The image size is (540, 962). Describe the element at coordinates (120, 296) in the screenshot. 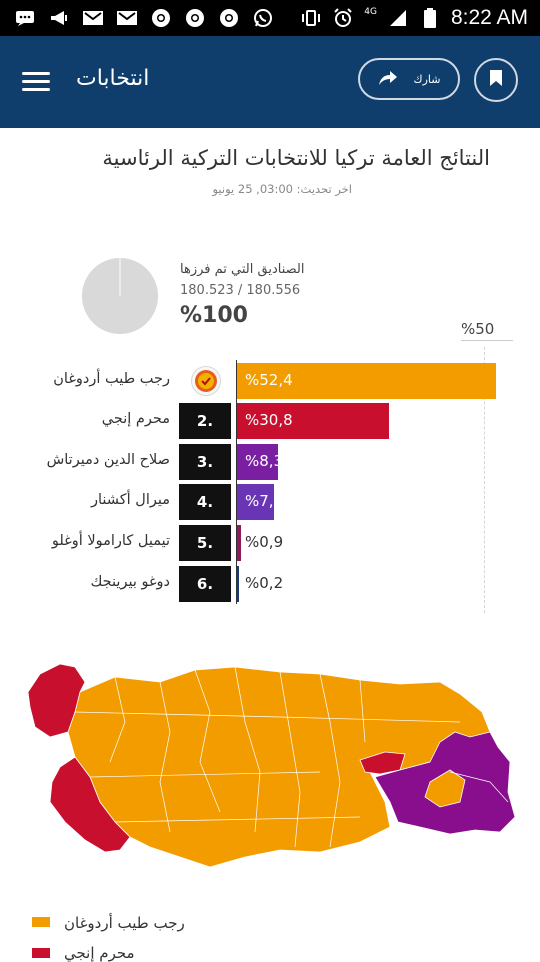

I see `counted-pie-chart` at that location.